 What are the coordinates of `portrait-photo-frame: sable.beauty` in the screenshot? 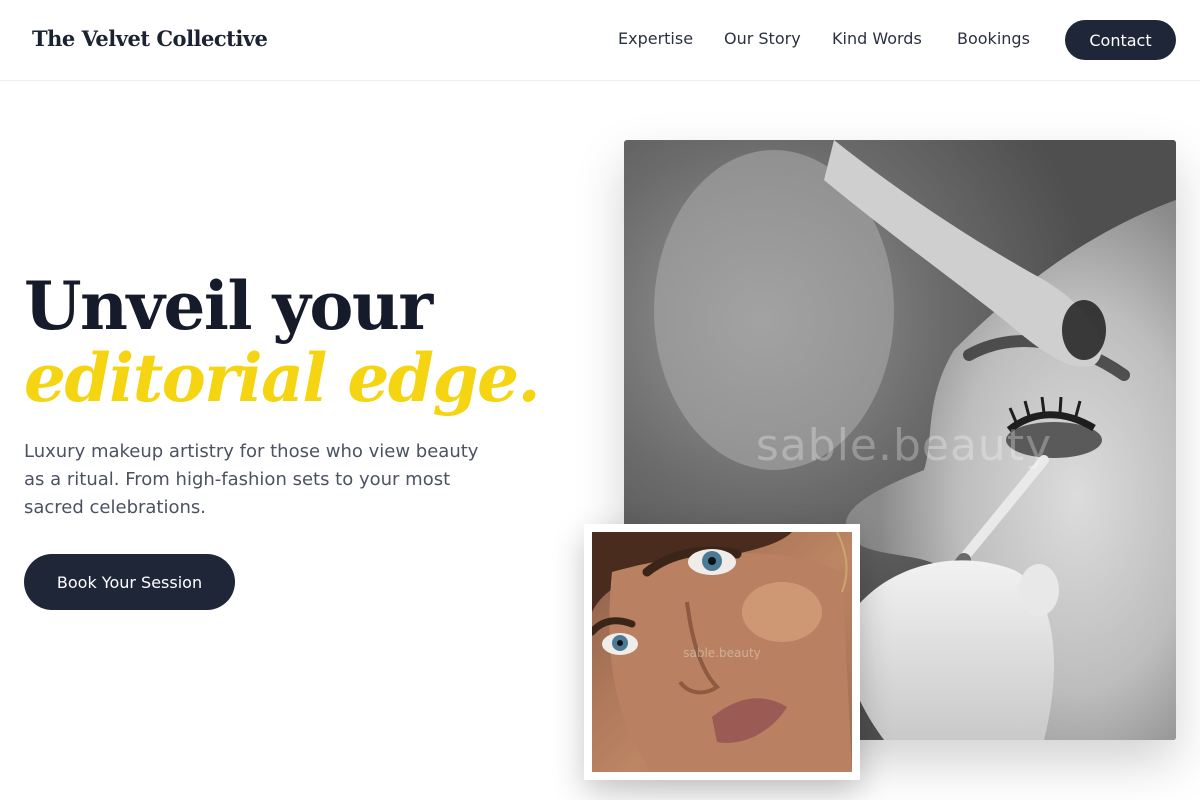 It's located at (722, 652).